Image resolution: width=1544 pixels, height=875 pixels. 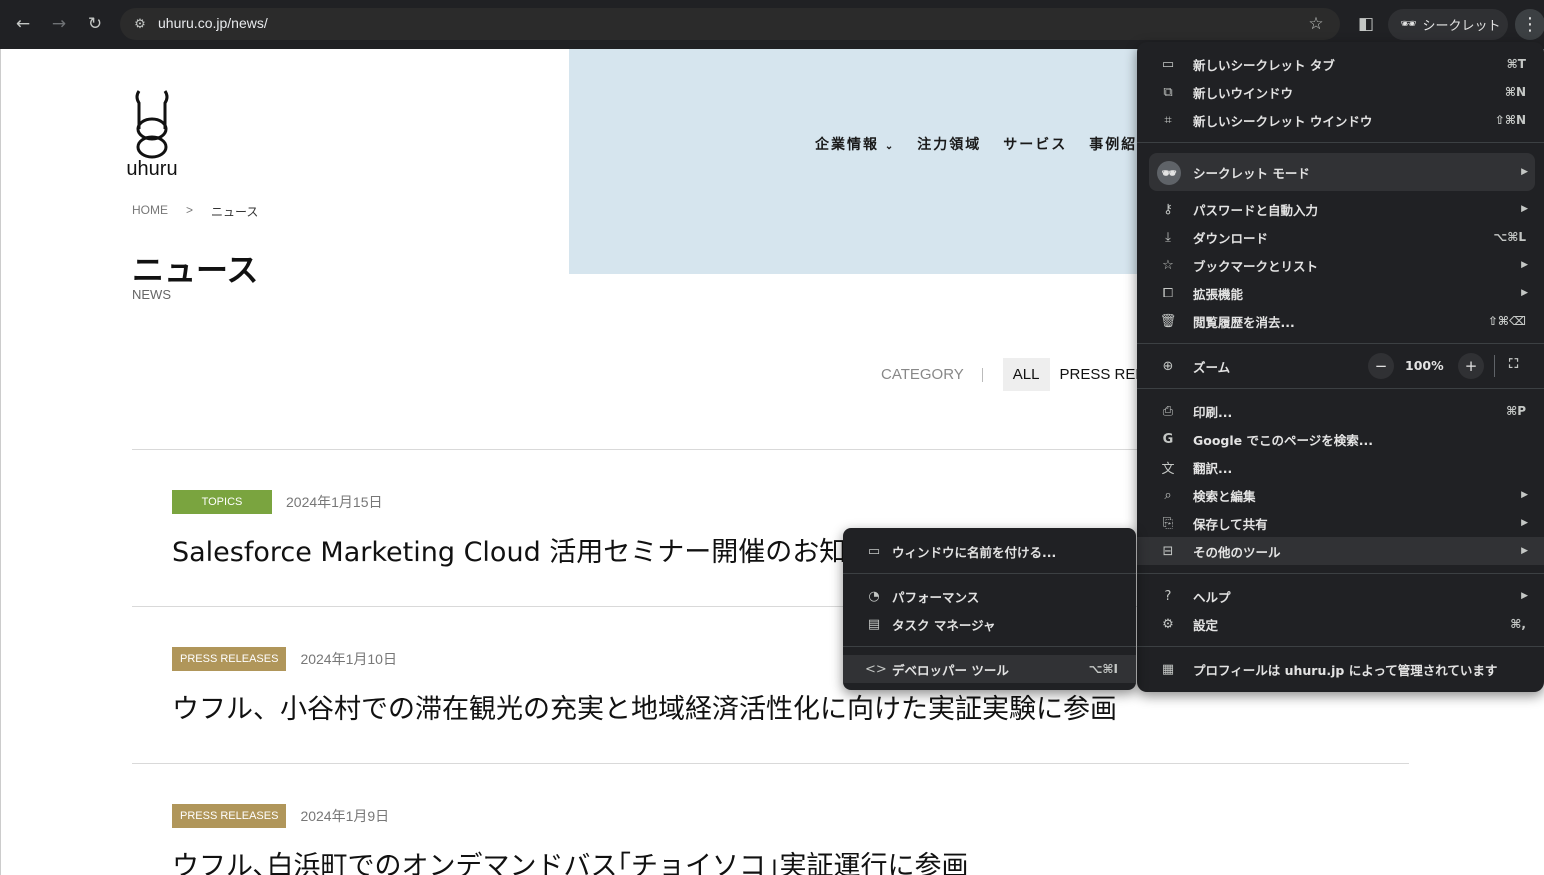 I want to click on submenu-item-developer-tools: <> デベロッパー ツール ⌥⌘I, so click(x=989, y=669).